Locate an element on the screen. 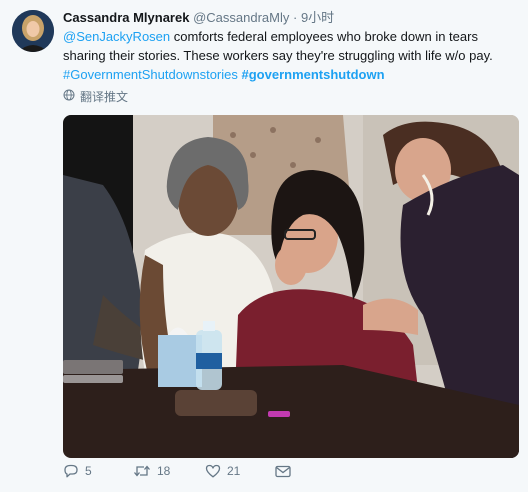 This screenshot has width=528, height=492. like-button: 21 is located at coordinates (240, 471).